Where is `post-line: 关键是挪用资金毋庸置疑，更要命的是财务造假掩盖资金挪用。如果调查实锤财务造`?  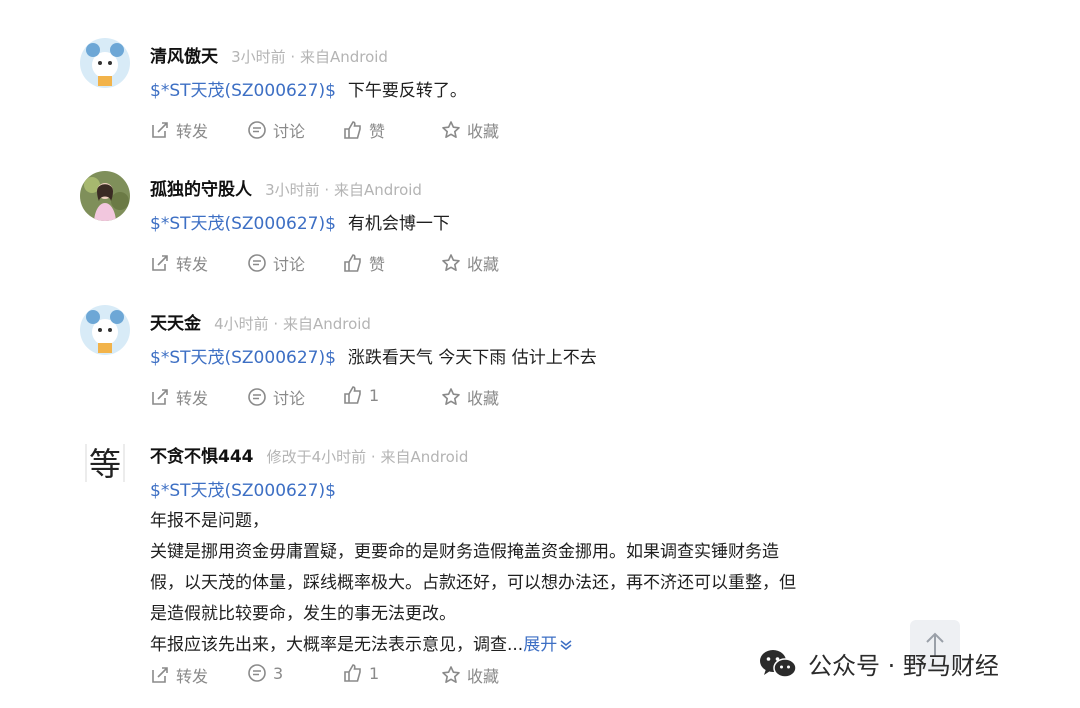
post-line: 关键是挪用资金毋庸置疑，更要命的是财务造假掩盖资金挪用。如果调查实锤财务造 is located at coordinates (464, 552).